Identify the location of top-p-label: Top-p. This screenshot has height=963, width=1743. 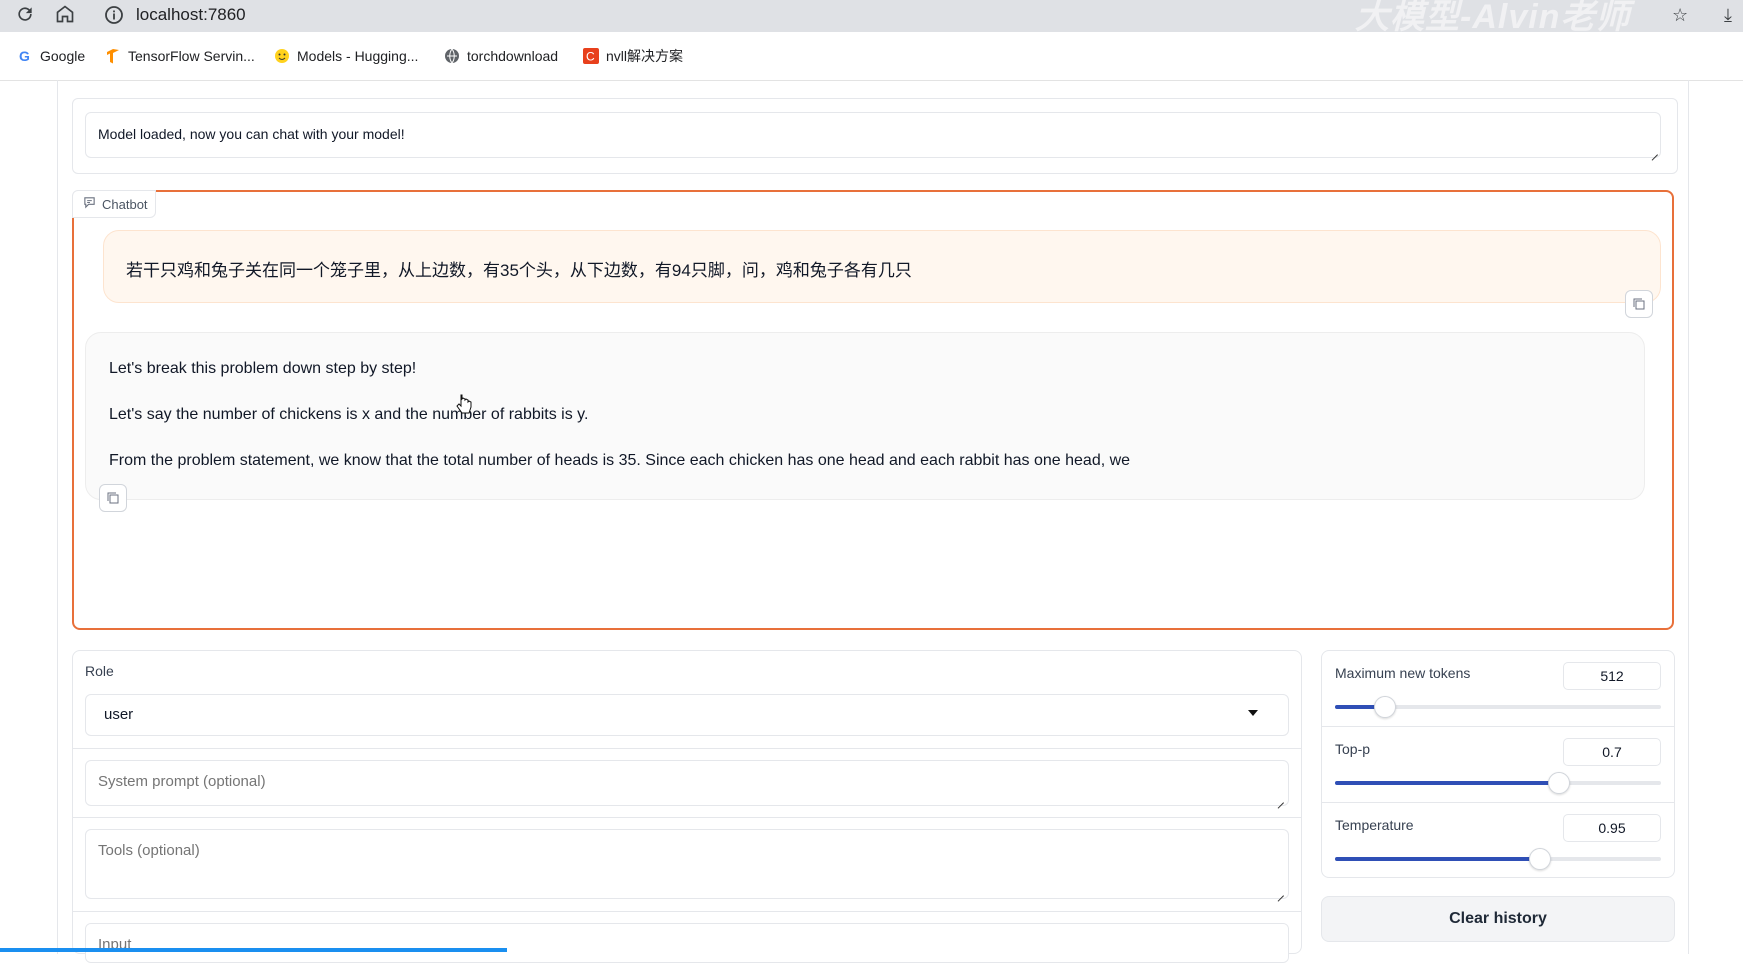
(1353, 749).